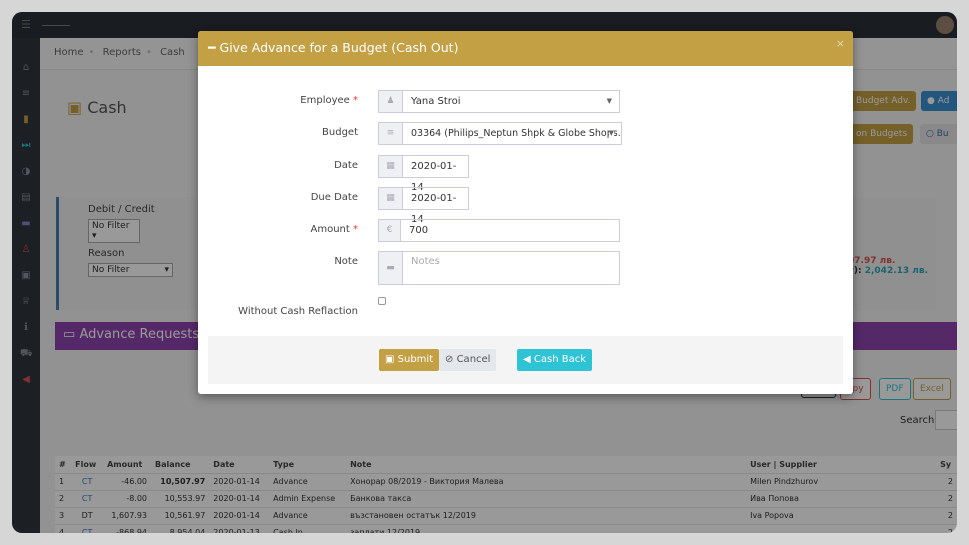 Image resolution: width=969 pixels, height=545 pixels. Describe the element at coordinates (499, 268) in the screenshot. I see `note-textarea: ▬ Notes` at that location.